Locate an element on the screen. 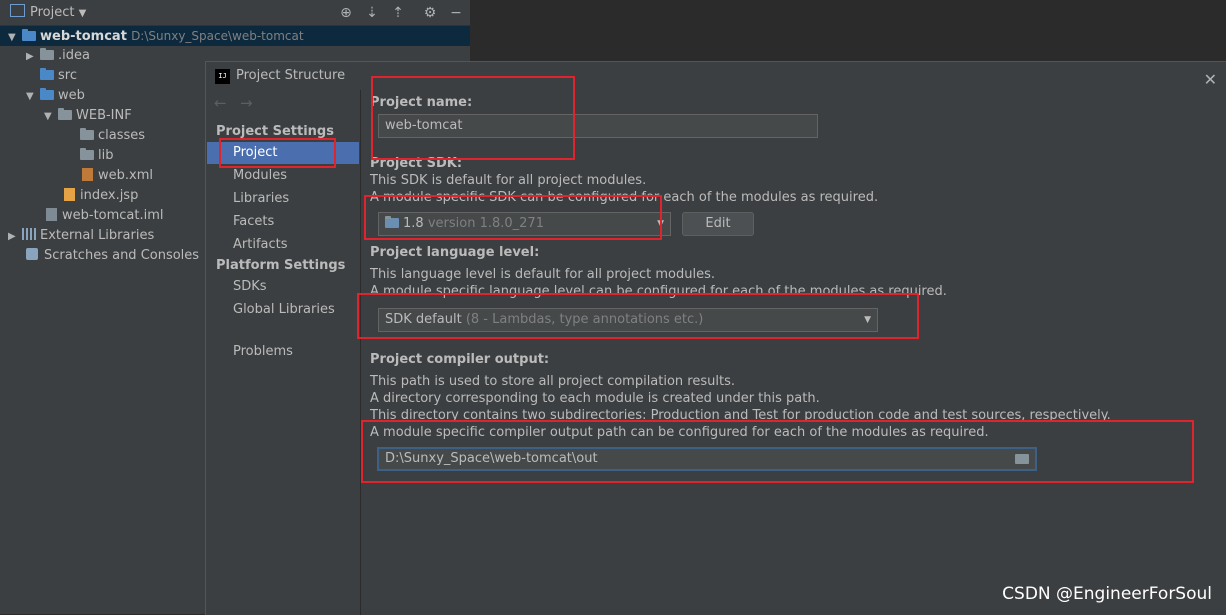 This screenshot has width=1226, height=615. nav-item-problems: Problems is located at coordinates (283, 352).